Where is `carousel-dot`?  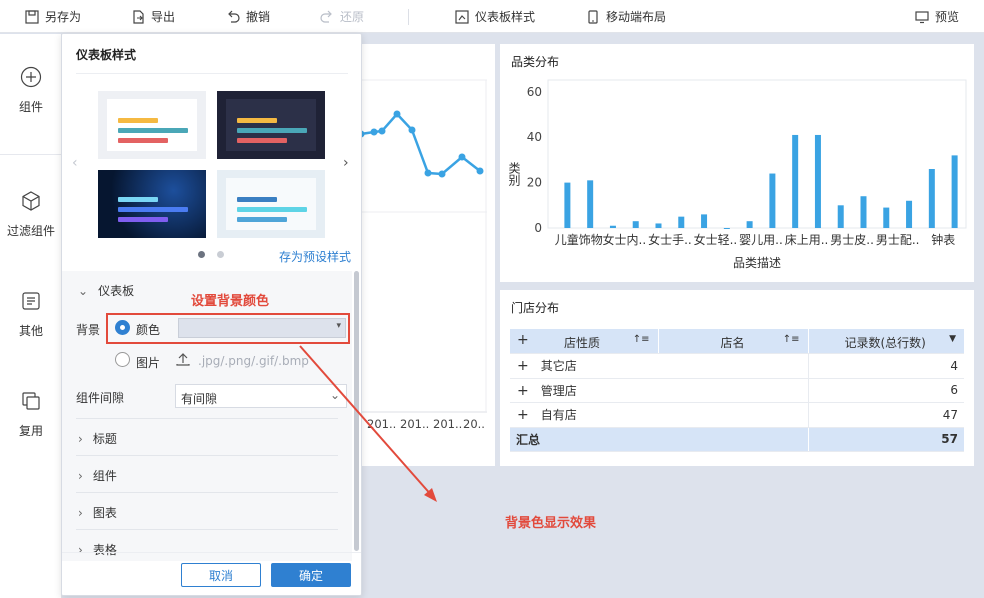 carousel-dot is located at coordinates (220, 254).